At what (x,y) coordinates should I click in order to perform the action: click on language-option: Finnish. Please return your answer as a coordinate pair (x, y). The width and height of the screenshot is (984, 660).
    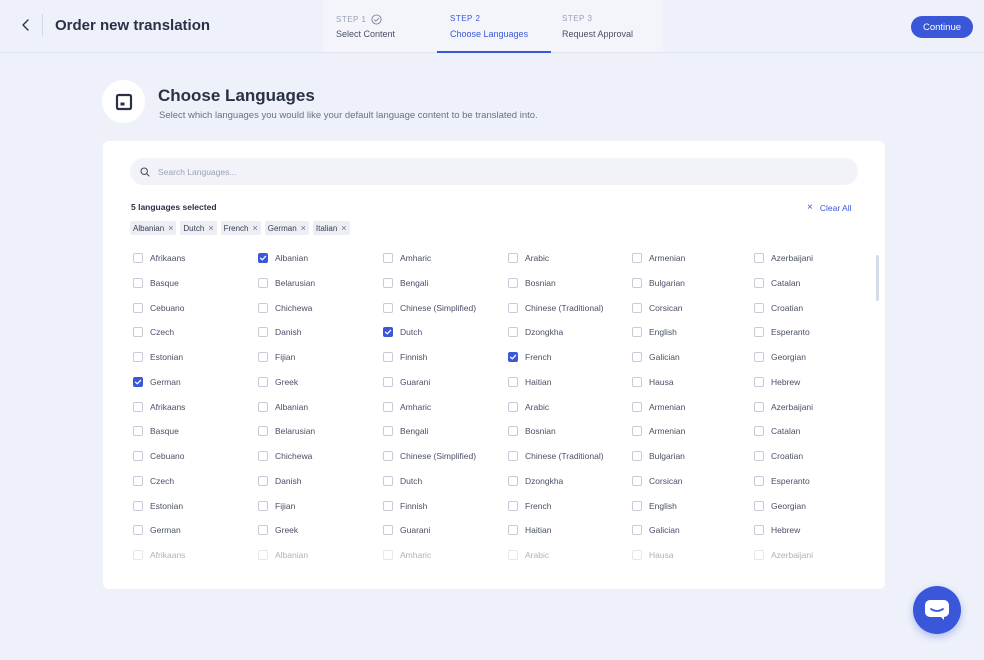
    Looking at the image, I should click on (405, 357).